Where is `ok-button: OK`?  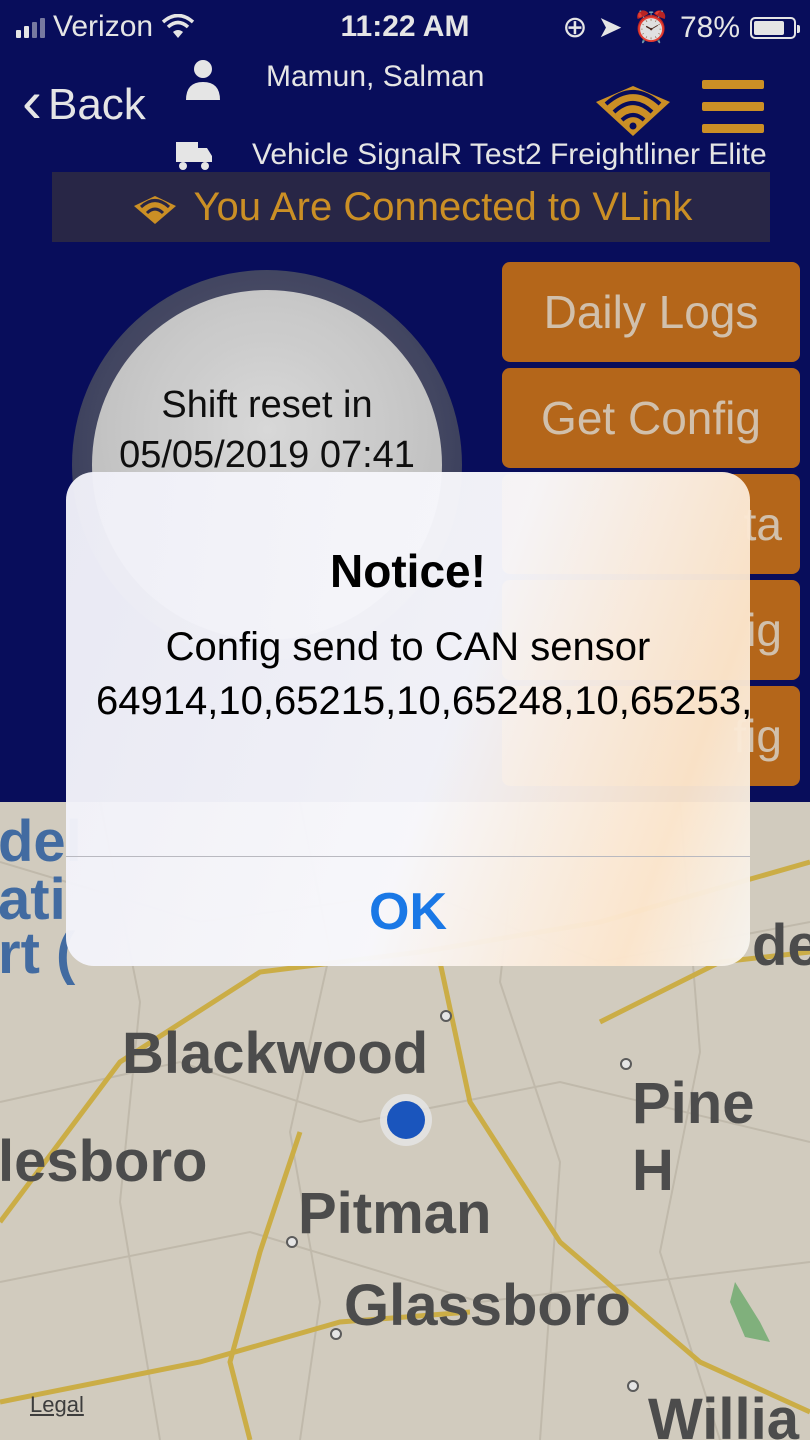
ok-button: OK is located at coordinates (408, 912).